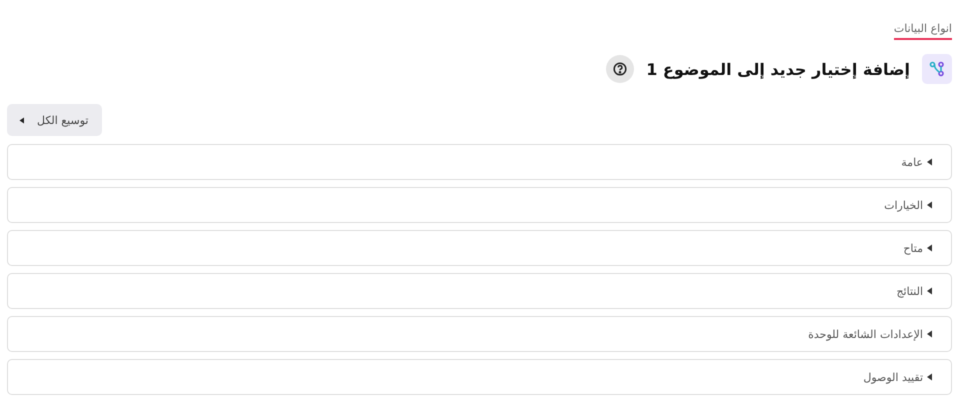  I want to click on help-button, so click(620, 69).